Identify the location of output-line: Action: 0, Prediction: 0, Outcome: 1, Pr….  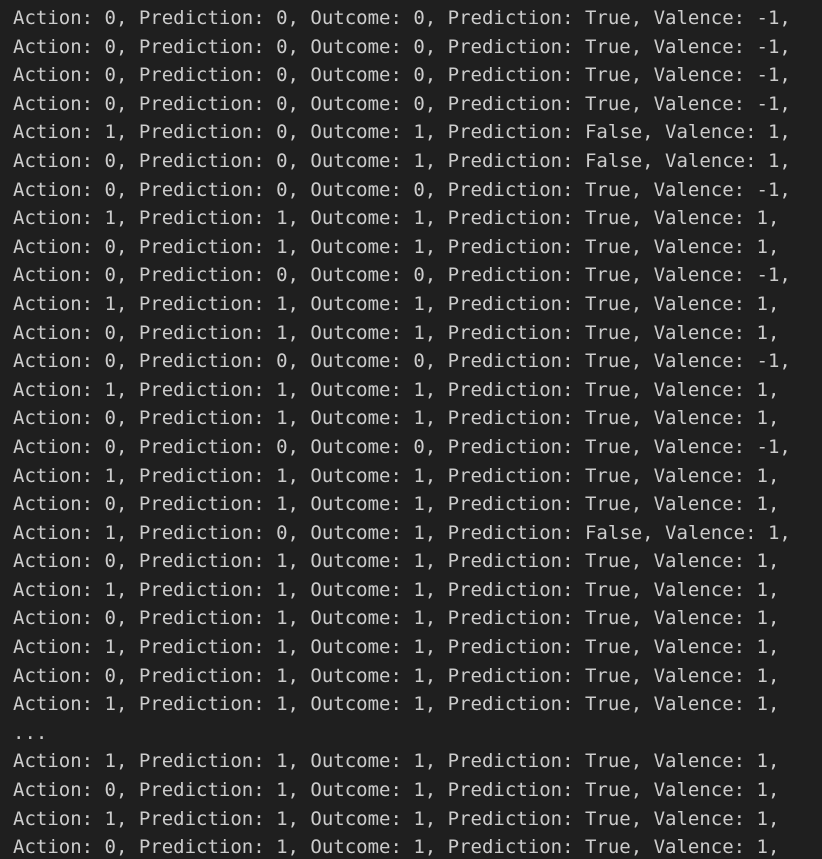
(402, 160).